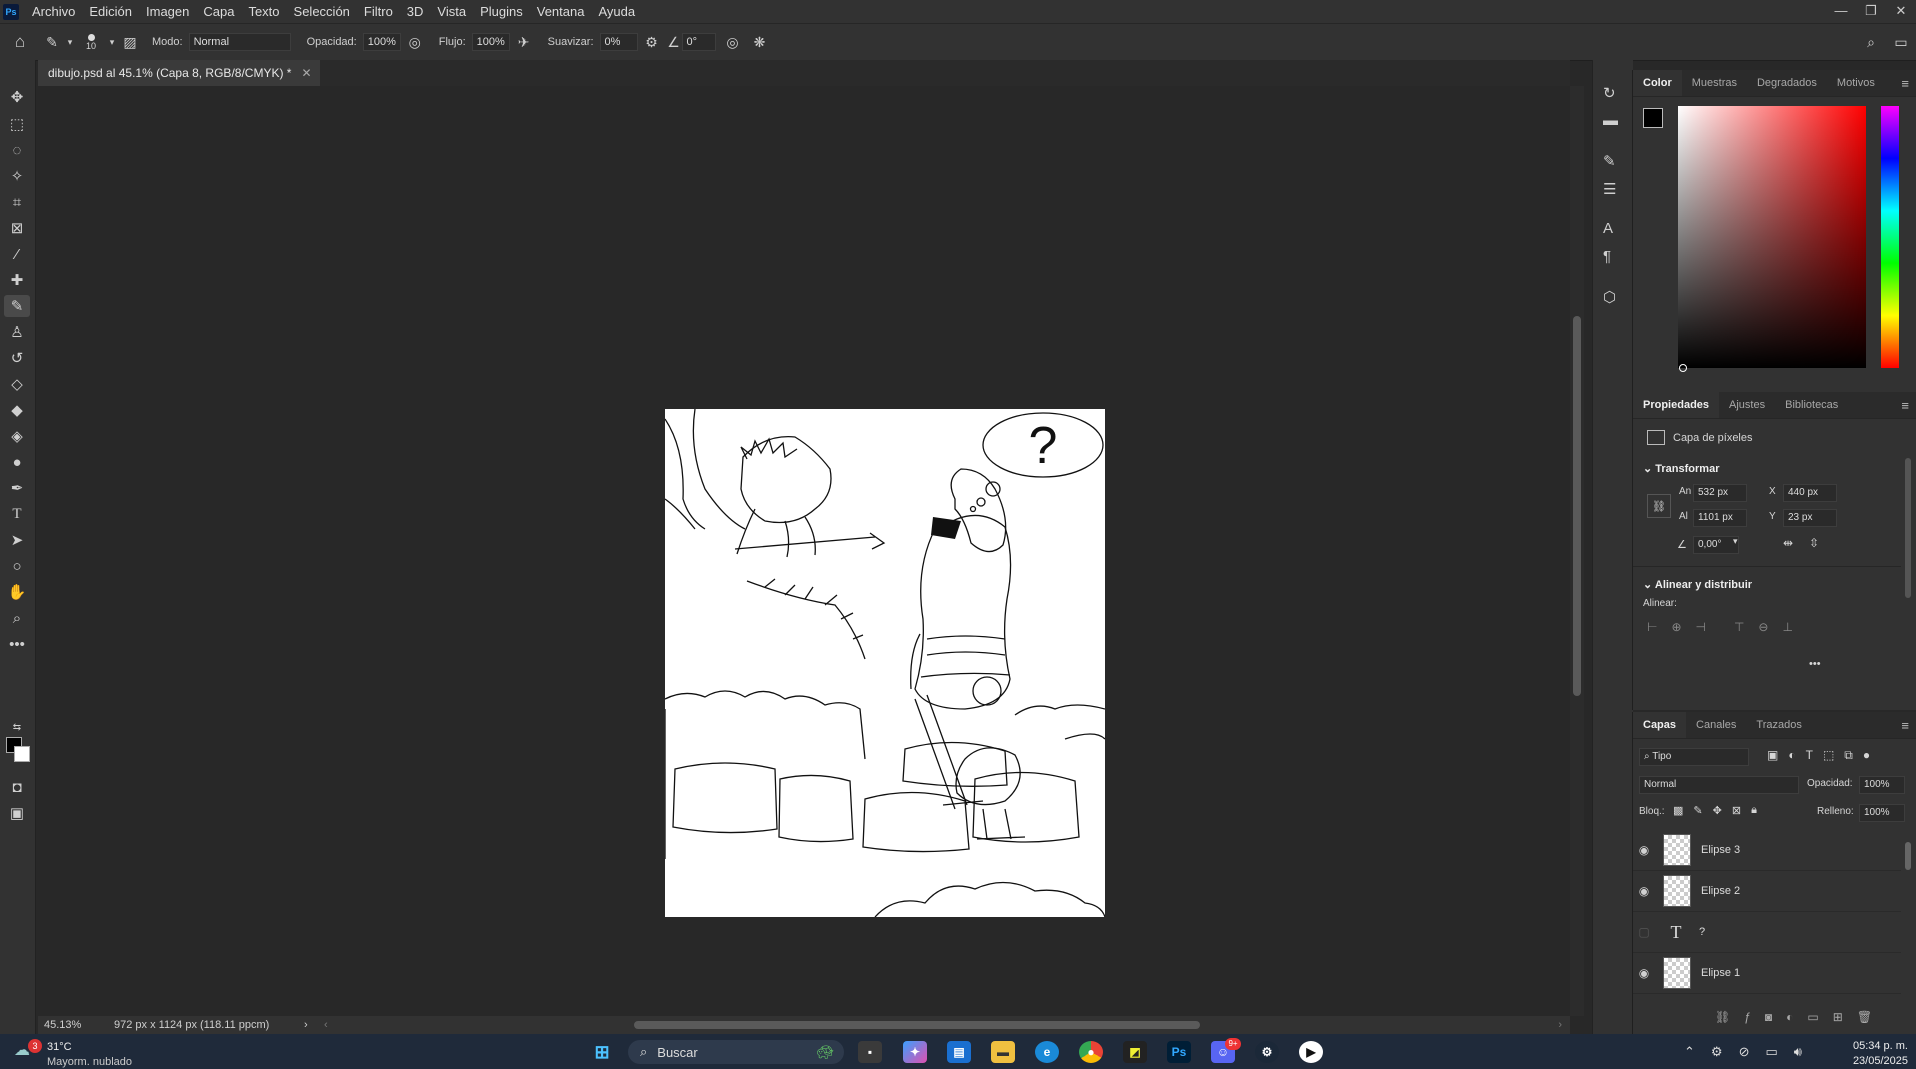 The image size is (1916, 1069). I want to click on layer-filter-select: ⌕ Tipo, so click(1694, 757).